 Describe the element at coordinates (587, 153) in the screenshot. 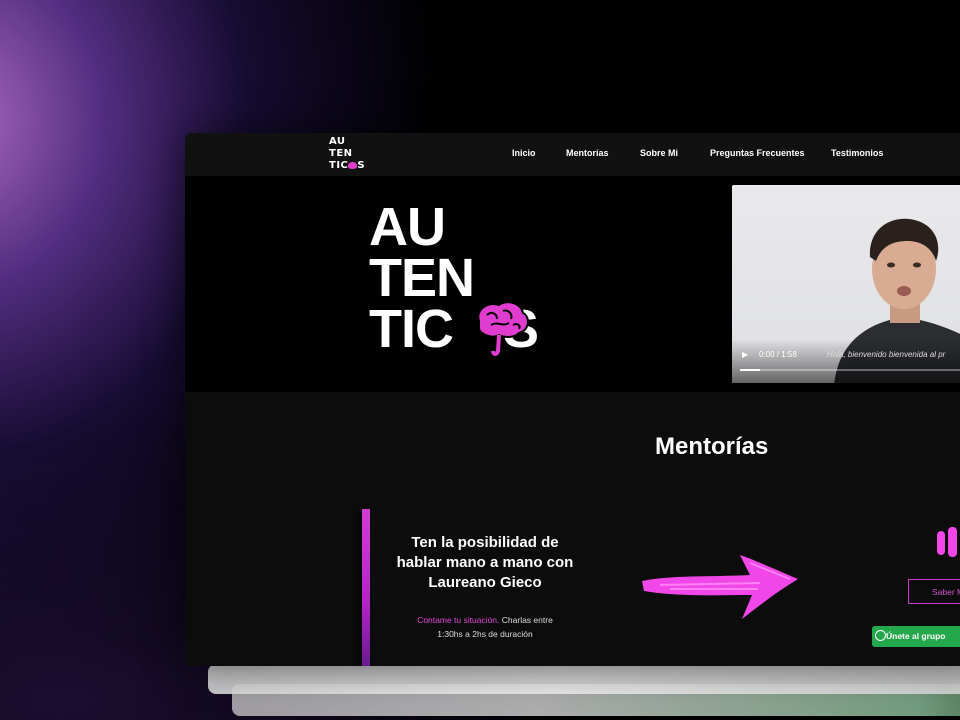

I see `nav-item-mentorias: Mentorías` at that location.